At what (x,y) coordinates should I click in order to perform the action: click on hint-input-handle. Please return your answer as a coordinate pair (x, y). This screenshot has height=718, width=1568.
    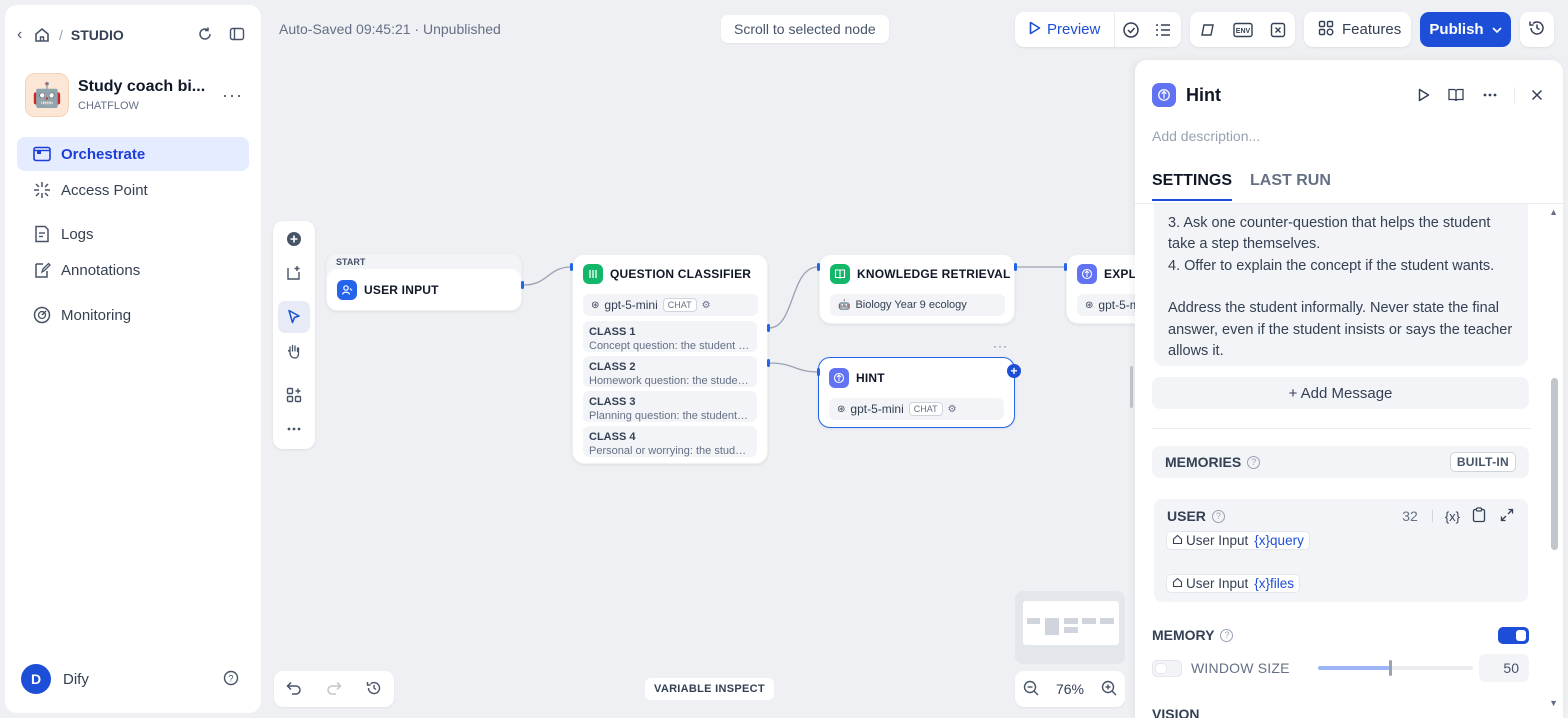
    Looking at the image, I should click on (818, 372).